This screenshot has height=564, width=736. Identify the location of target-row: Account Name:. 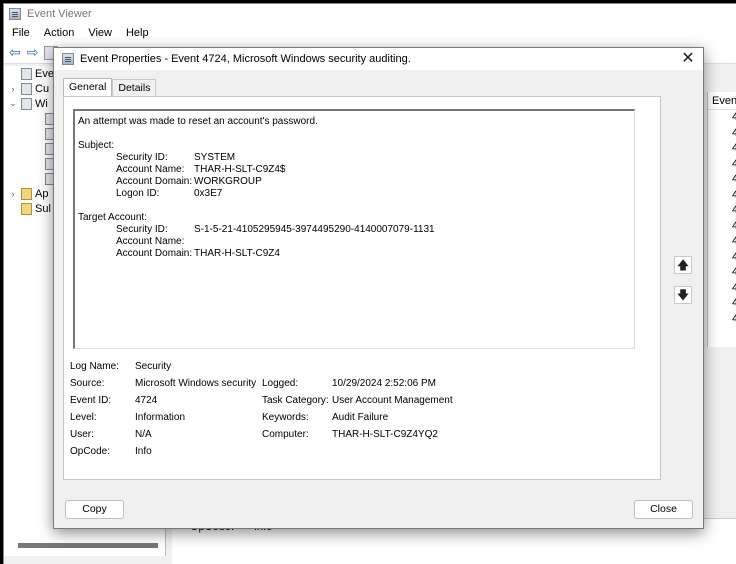
(354, 242).